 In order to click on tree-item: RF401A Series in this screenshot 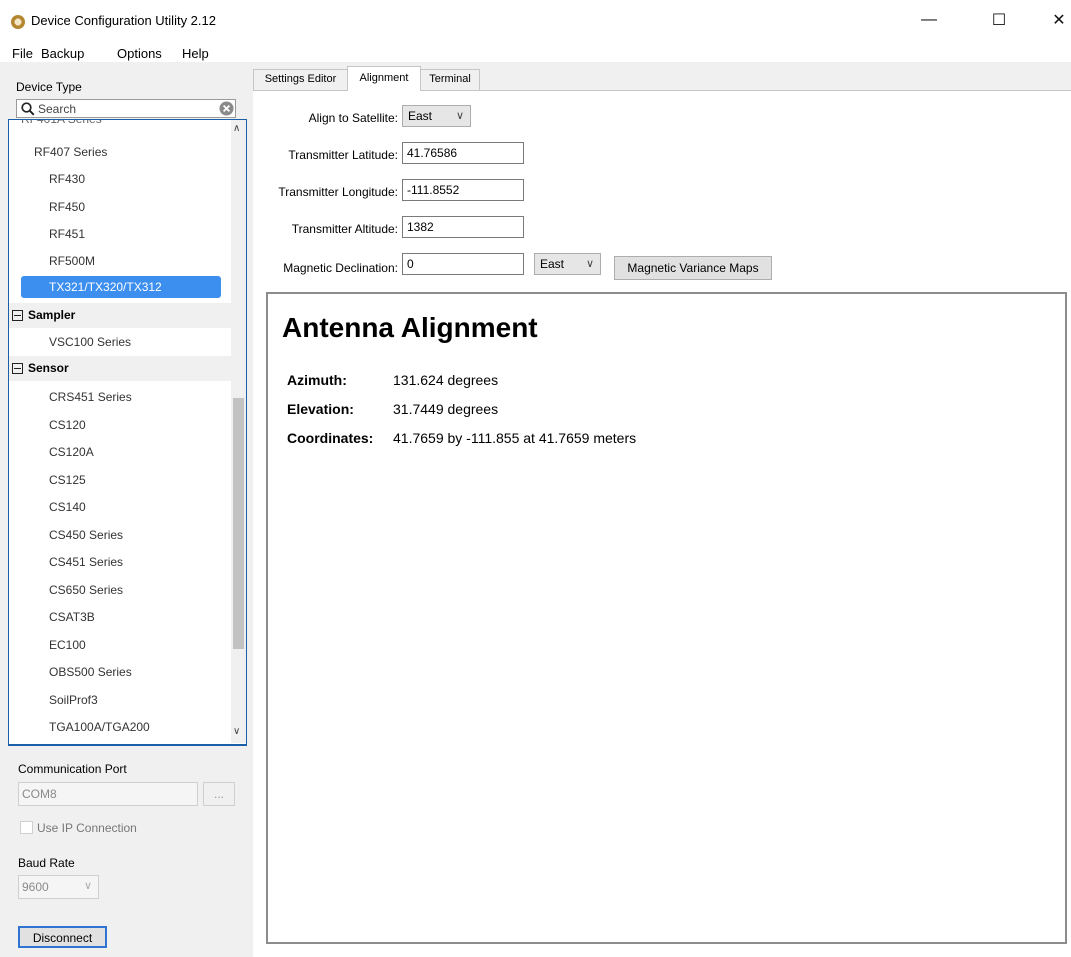, I will do `click(121, 125)`.